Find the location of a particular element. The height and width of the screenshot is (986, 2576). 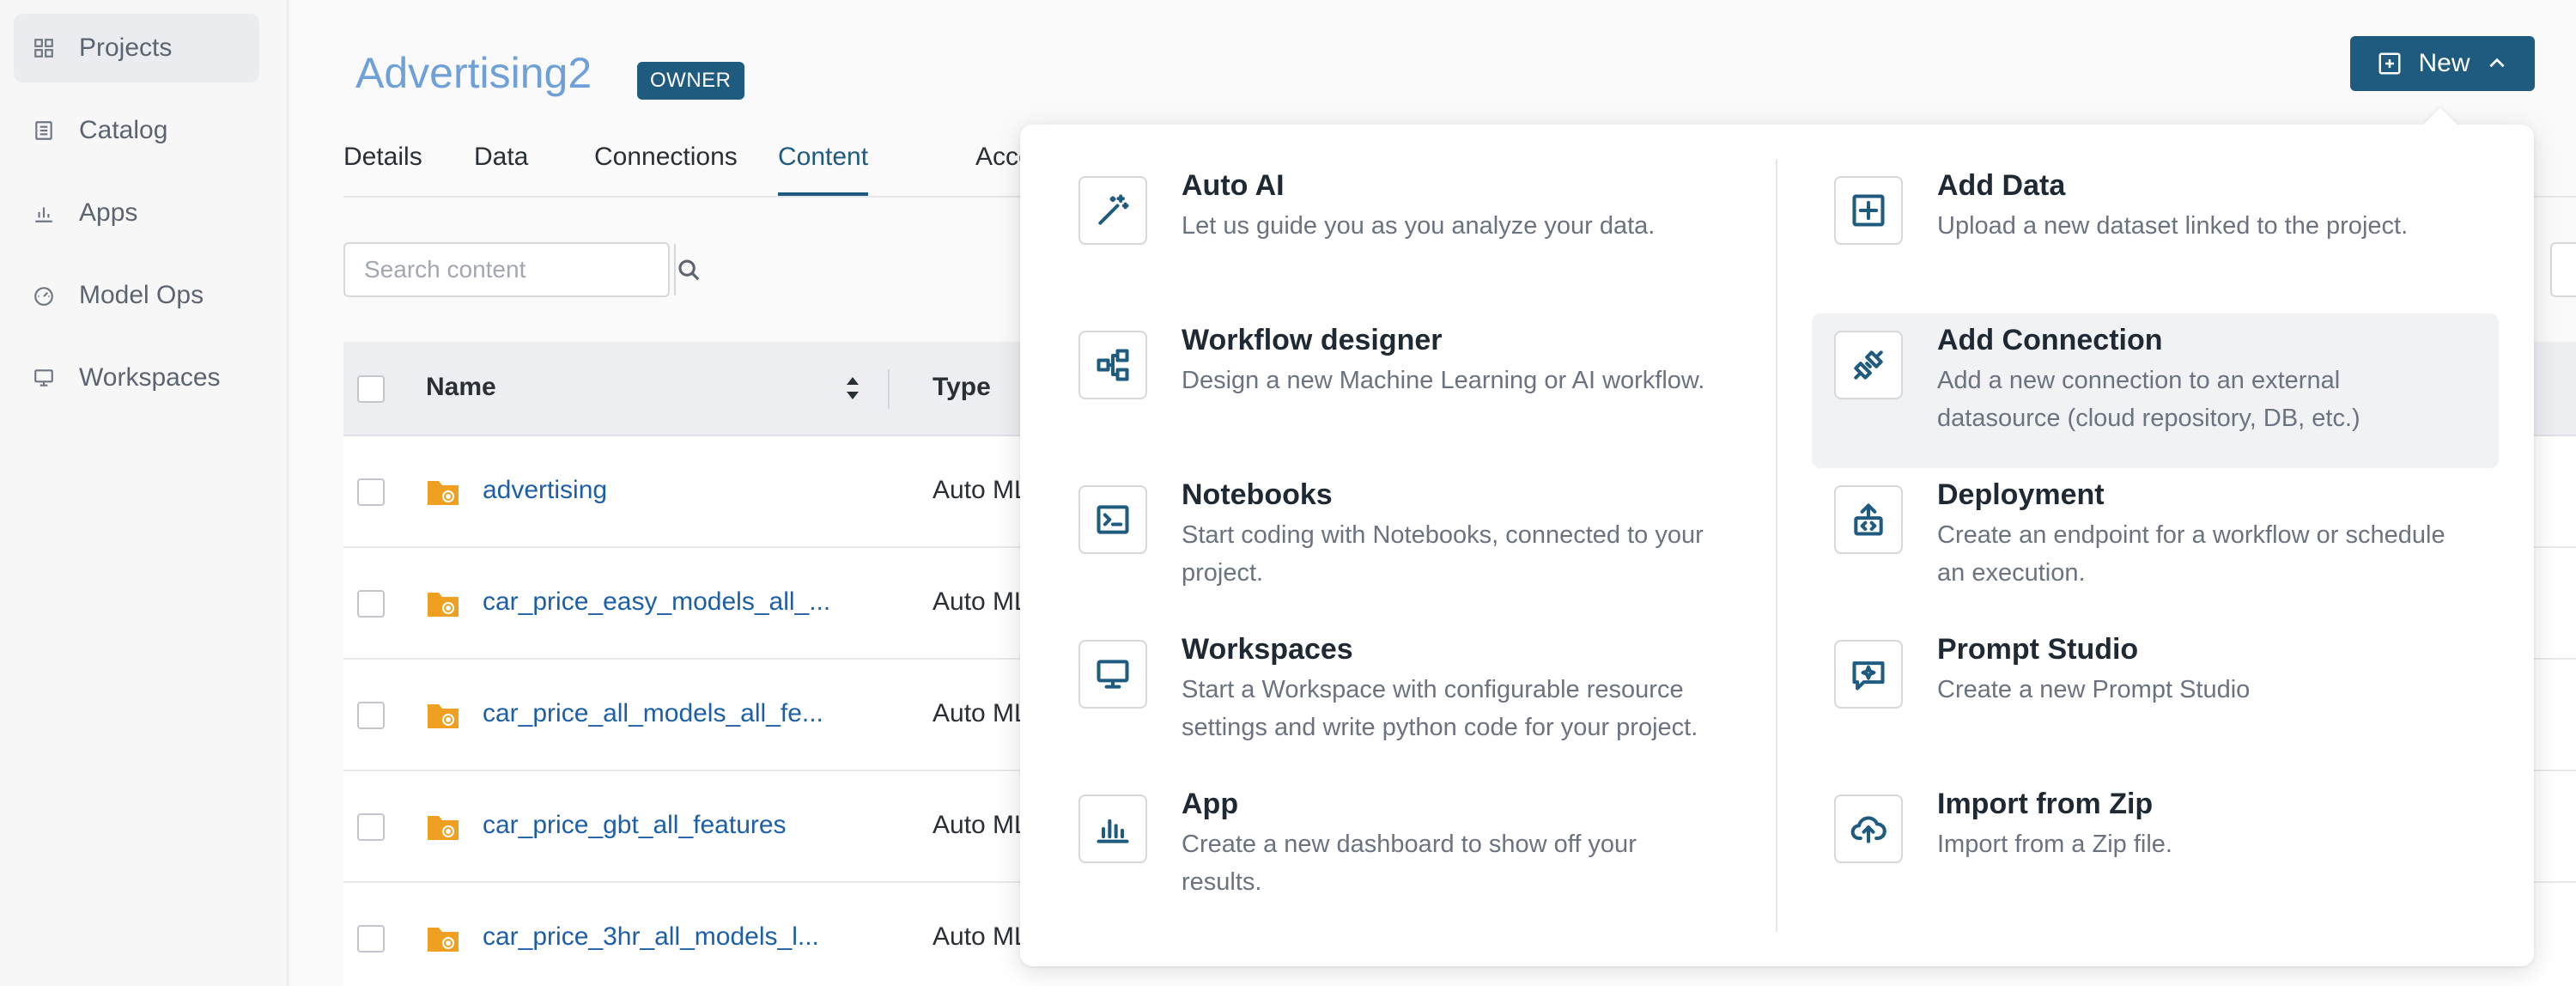

column-header-type: Type is located at coordinates (962, 387).